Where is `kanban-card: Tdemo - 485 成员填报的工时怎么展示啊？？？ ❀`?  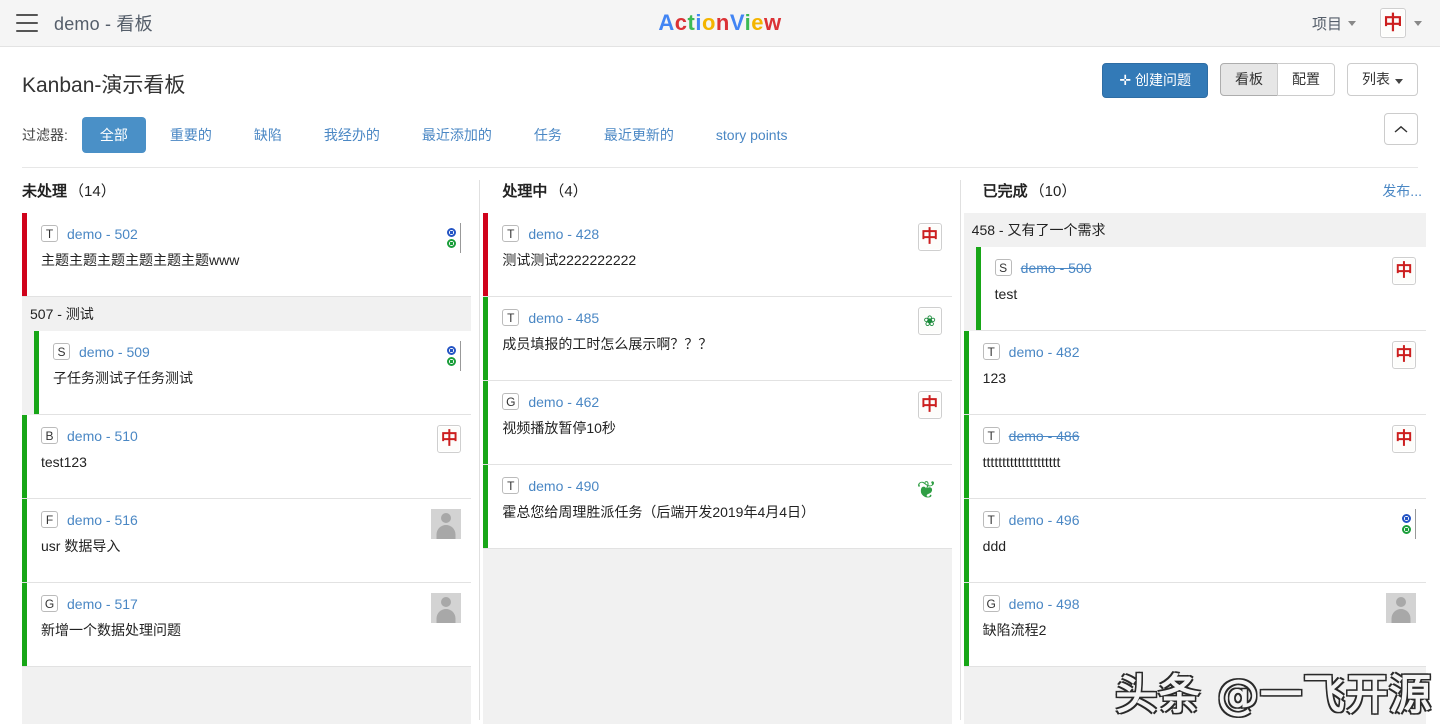
kanban-card: Tdemo - 485 成员填报的工时怎么展示啊？？？ ❀ is located at coordinates (717, 339).